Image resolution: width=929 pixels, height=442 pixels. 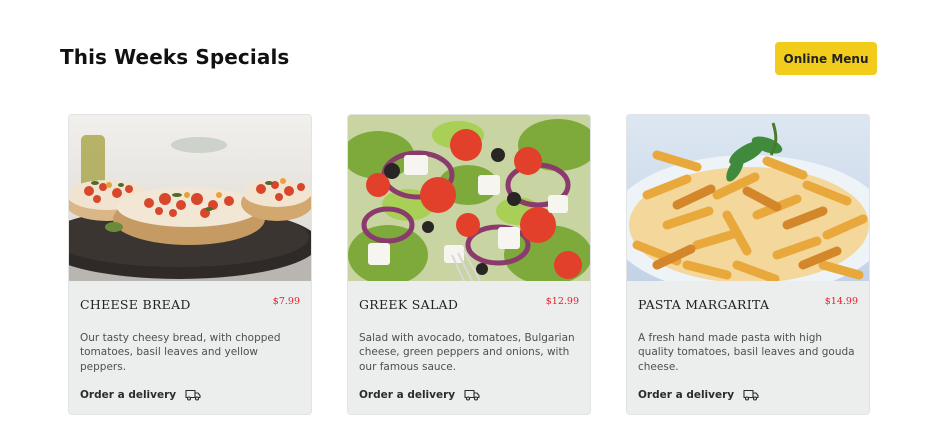 I want to click on cheese-bread-image, so click(x=190, y=198).